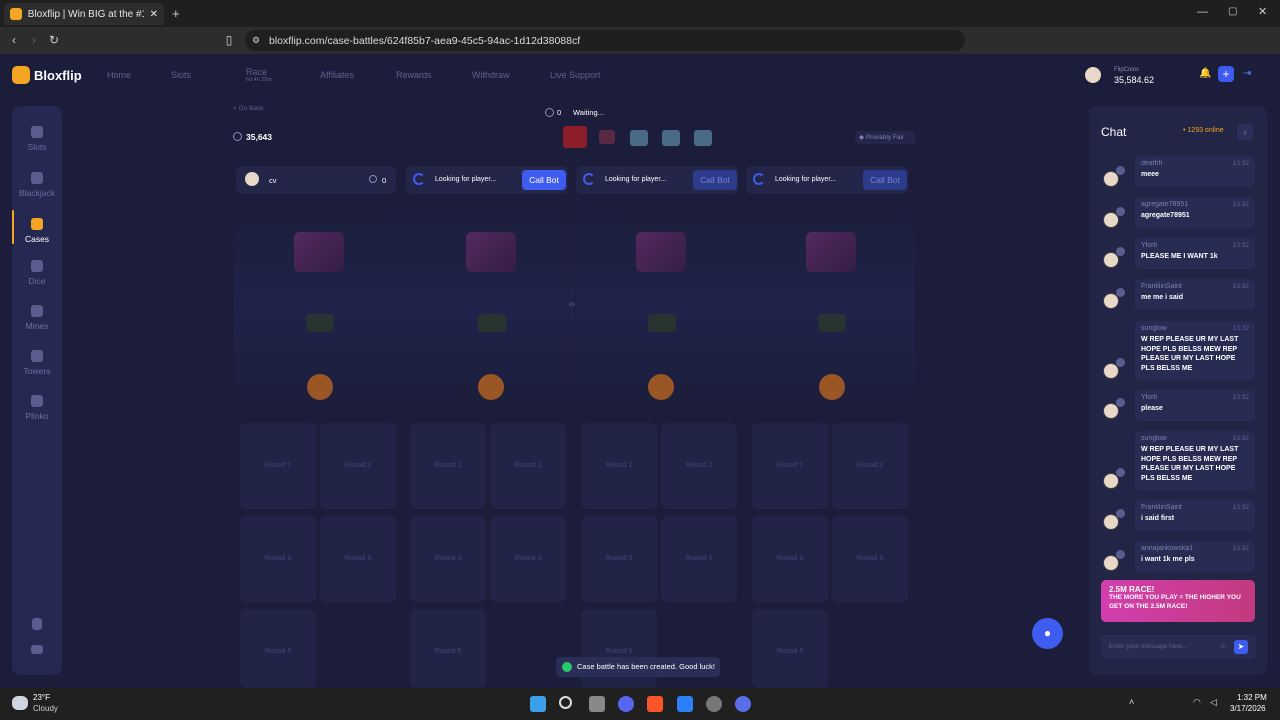 Image resolution: width=1280 pixels, height=720 pixels. What do you see at coordinates (885, 137) in the screenshot?
I see `provably-fair-badge: ◆ Provably Fair` at bounding box center [885, 137].